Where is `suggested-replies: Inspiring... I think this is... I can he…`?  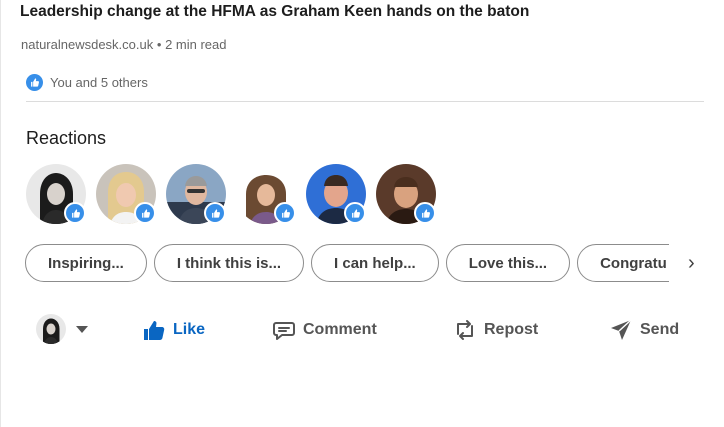 suggested-replies: Inspiring... I think this is... I can he… is located at coordinates (347, 264).